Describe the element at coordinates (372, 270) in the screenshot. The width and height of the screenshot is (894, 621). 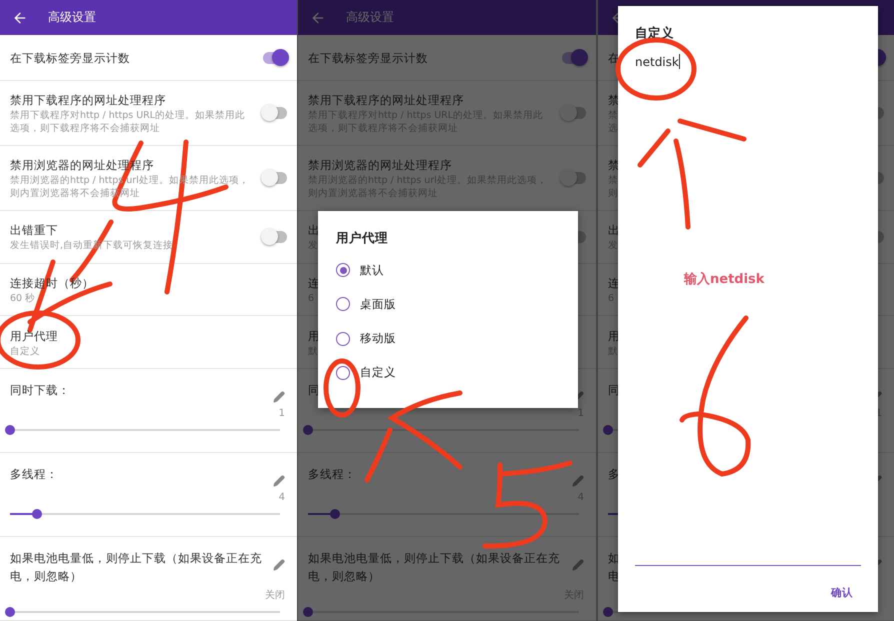
I see `option-label: 默认` at that location.